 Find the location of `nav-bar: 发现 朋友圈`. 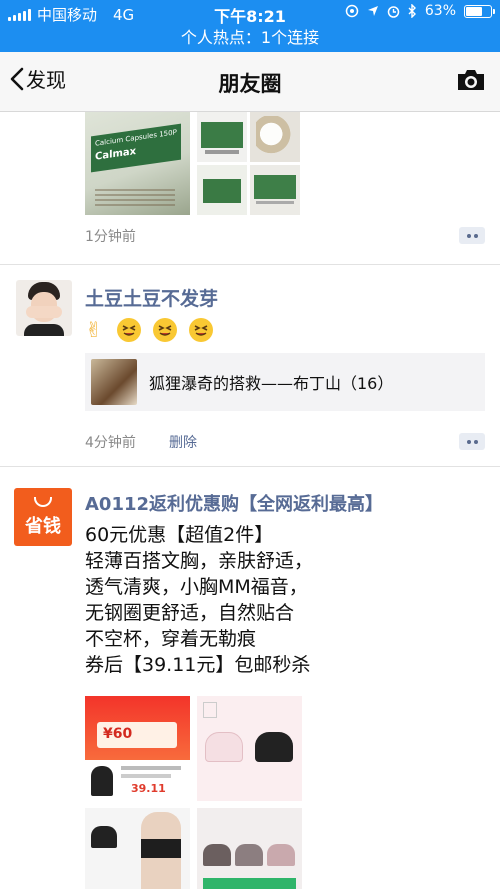

nav-bar: 发现 朋友圈 is located at coordinates (250, 82).